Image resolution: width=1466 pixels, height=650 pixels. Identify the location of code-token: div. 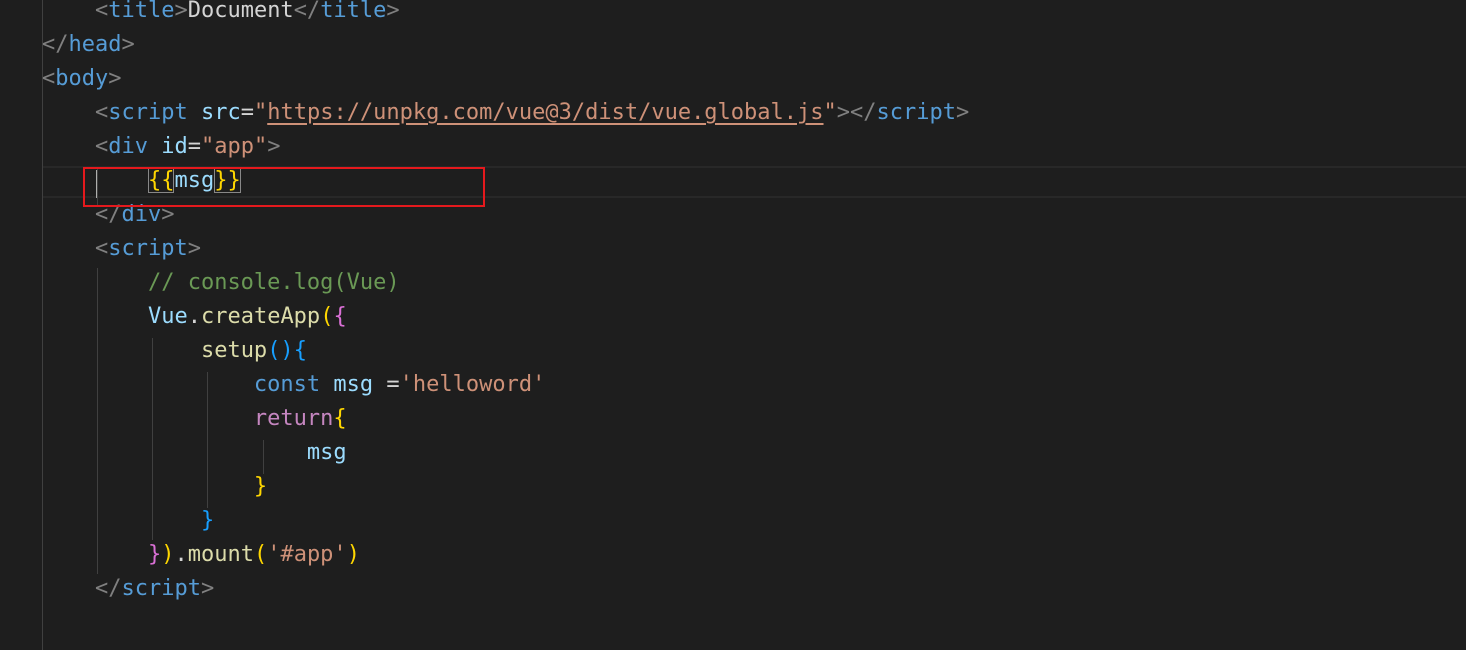
(128, 146).